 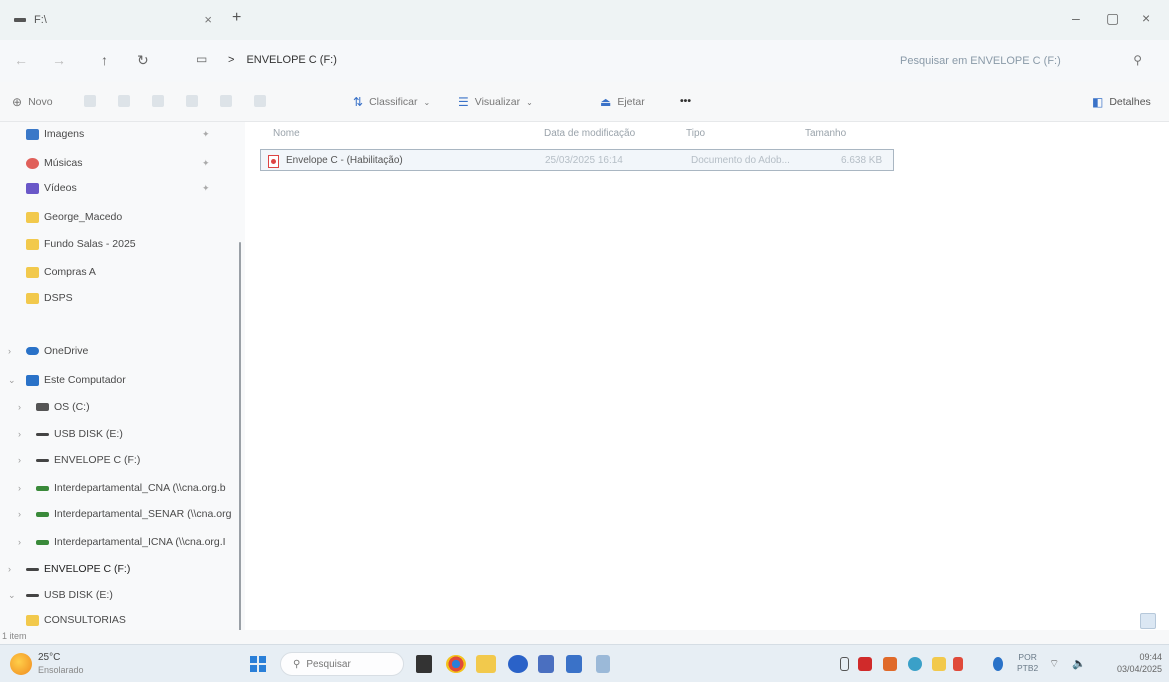 I want to click on sidebar-item-imagens: Imagens ✦, so click(x=122, y=134).